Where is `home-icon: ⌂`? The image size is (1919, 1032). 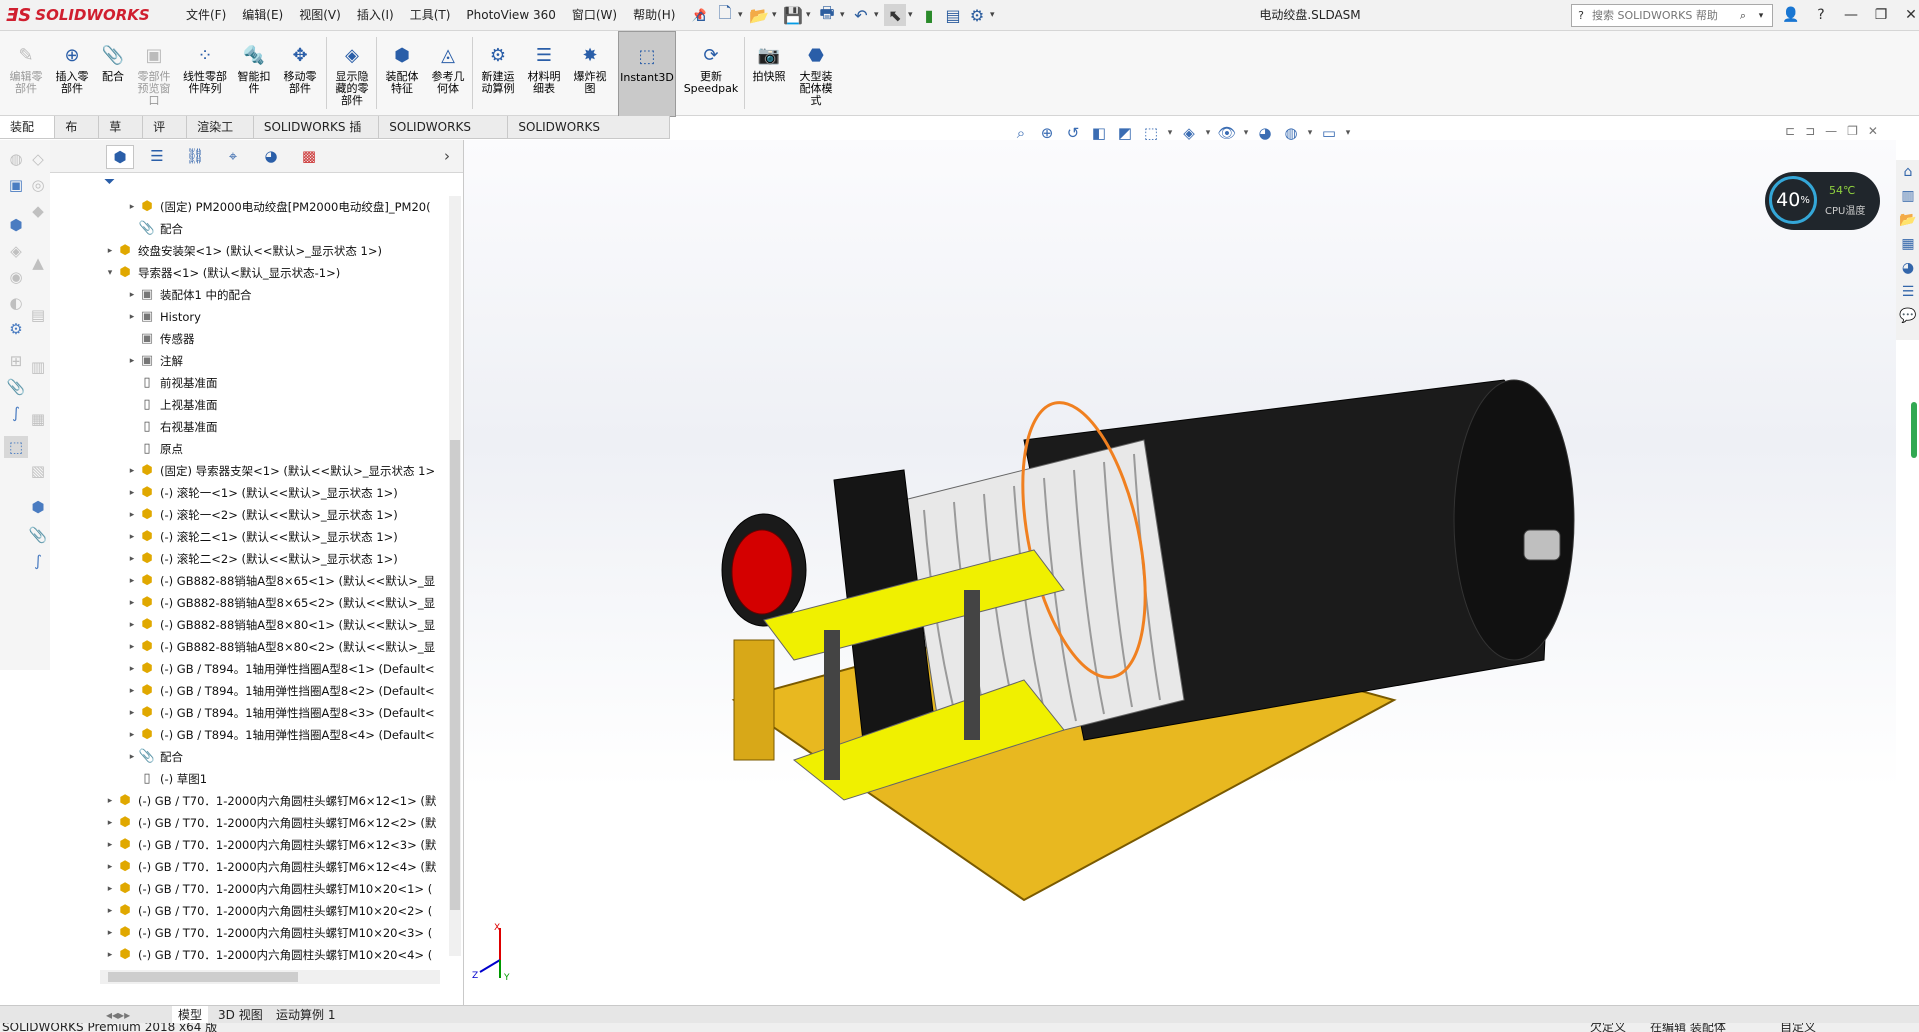 home-icon: ⌂ is located at coordinates (701, 15).